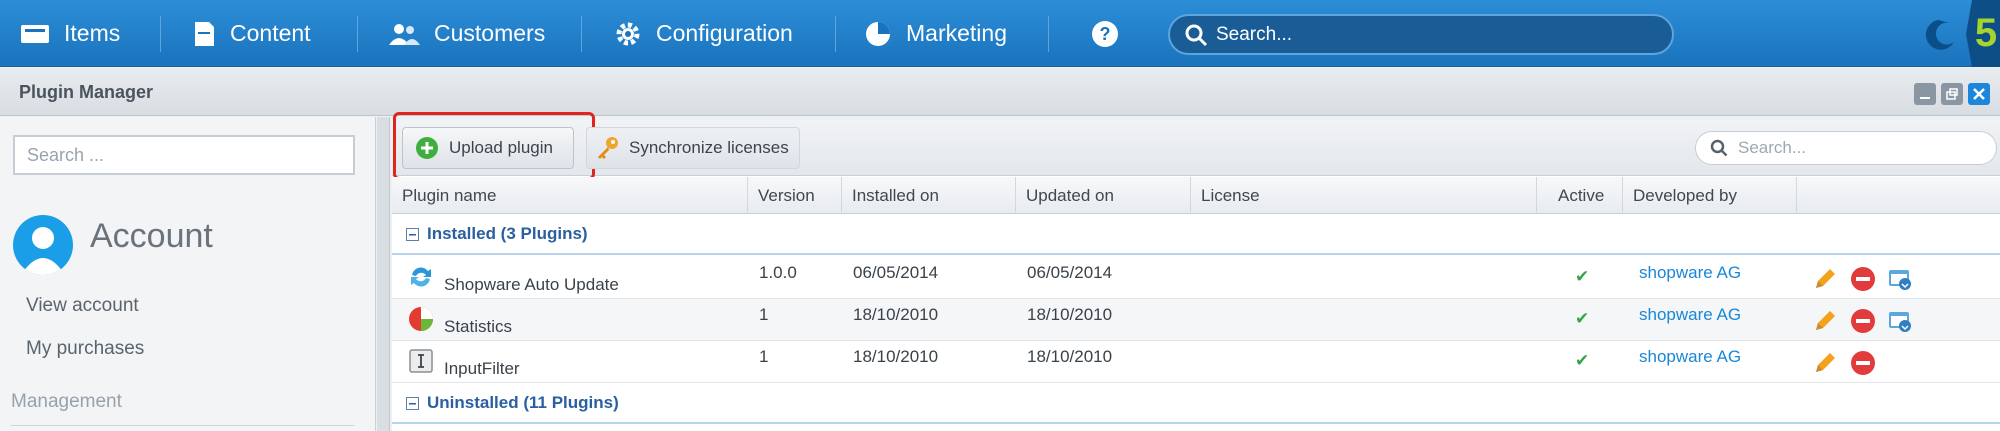  I want to click on input-filter-icon, so click(421, 361).